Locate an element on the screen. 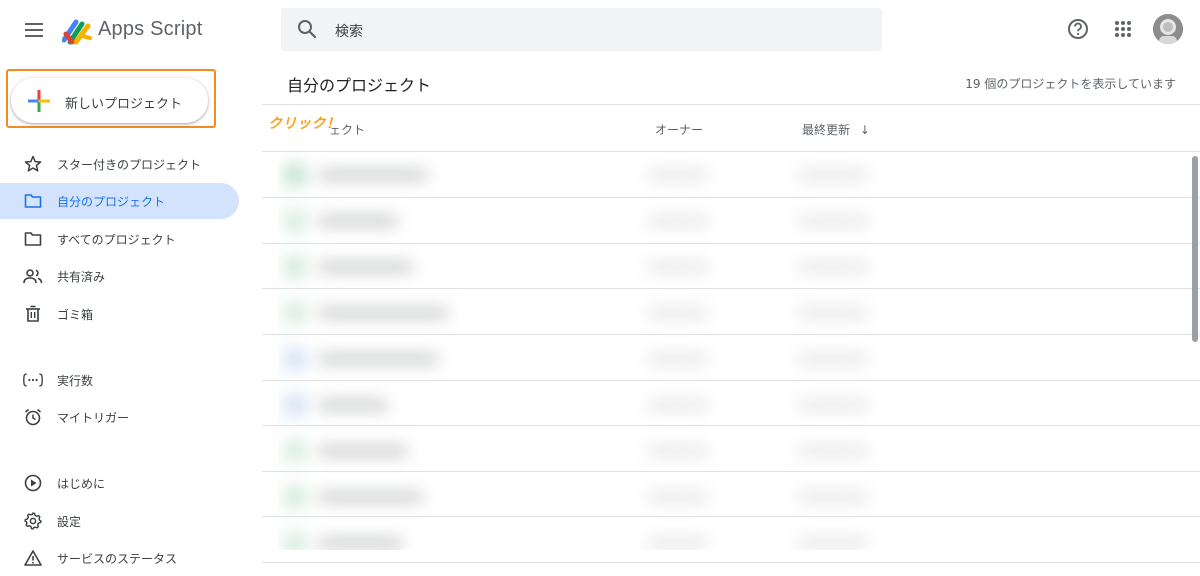 This screenshot has width=1200, height=576. sidebar-item-label: はじめに is located at coordinates (81, 483).